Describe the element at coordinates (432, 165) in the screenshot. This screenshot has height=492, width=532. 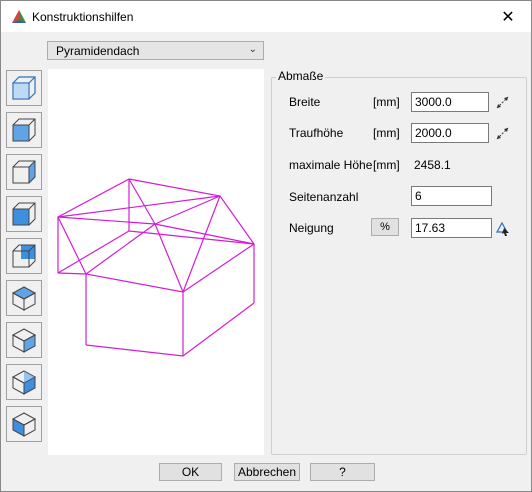
I see `max-hoehe-value: 2458.1` at that location.